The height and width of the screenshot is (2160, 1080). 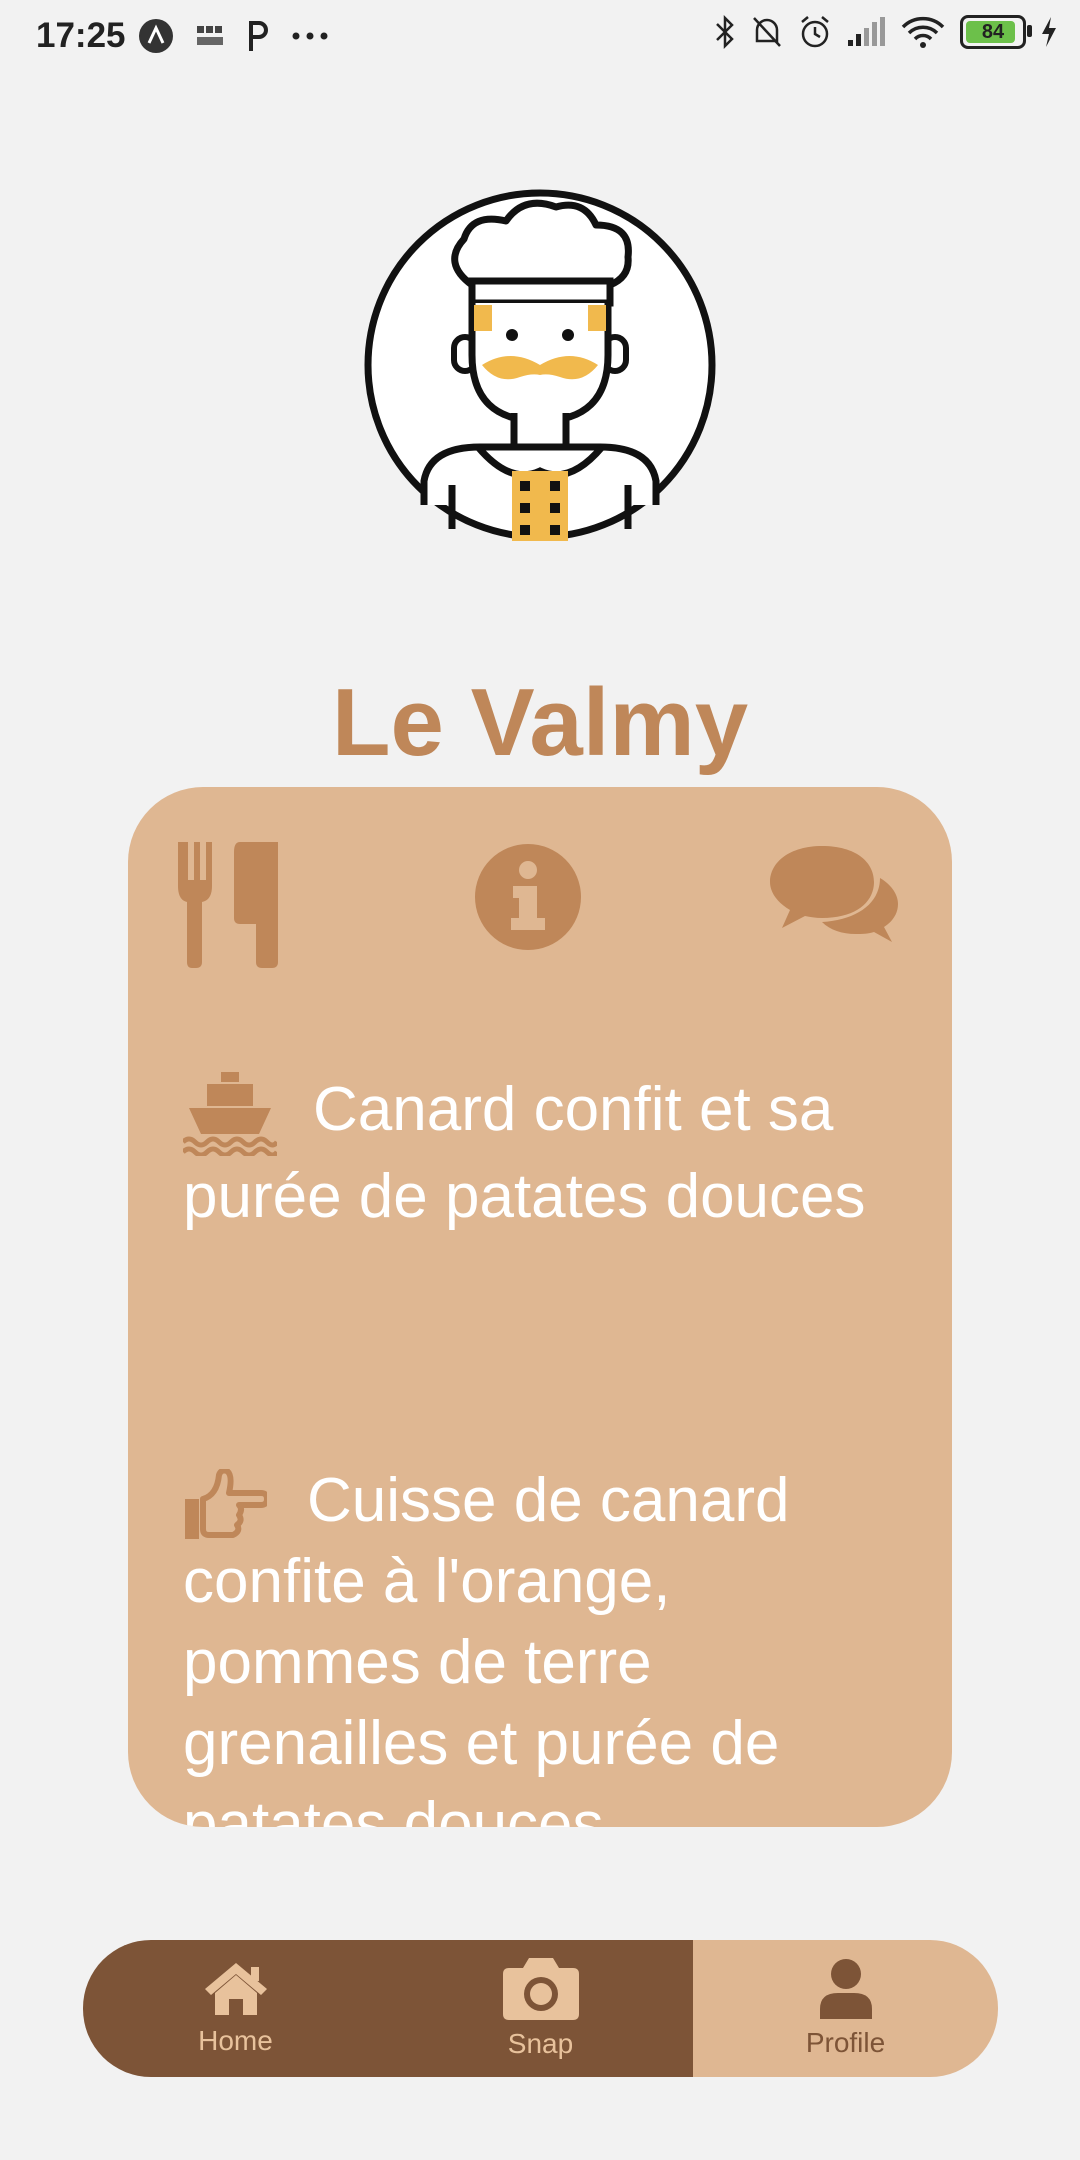 I want to click on ship-icon, so click(x=230, y=1113).